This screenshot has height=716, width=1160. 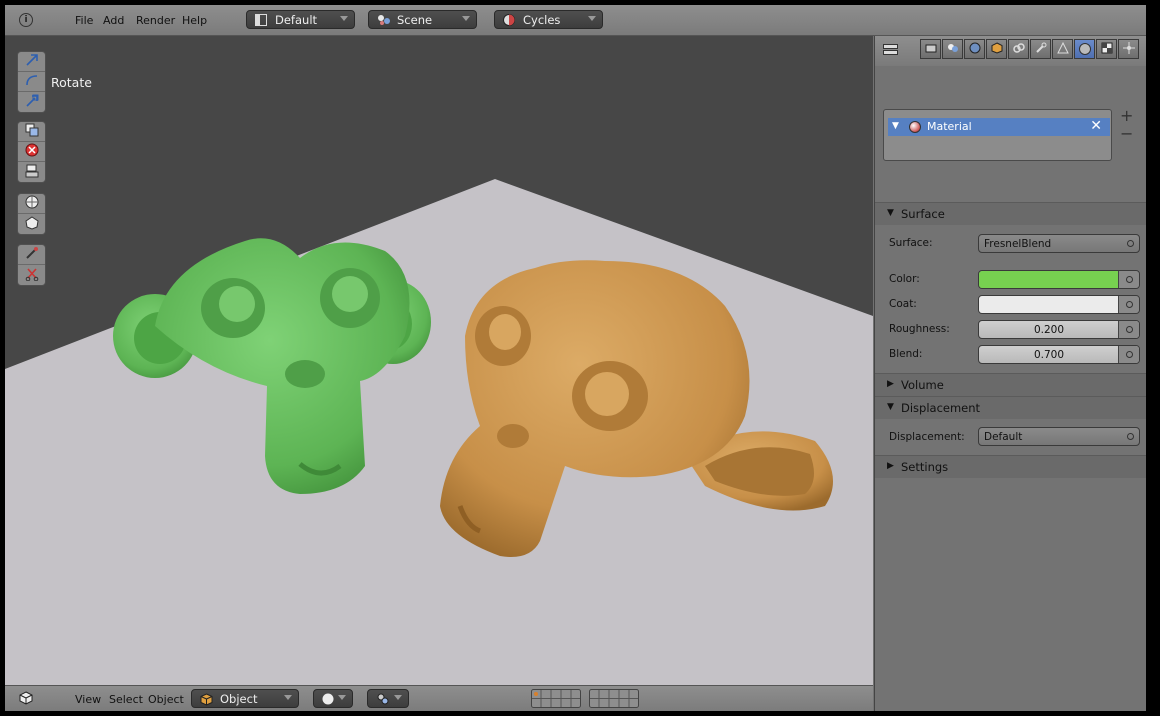 What do you see at coordinates (891, 51) in the screenshot?
I see `editor-type-icon` at bounding box center [891, 51].